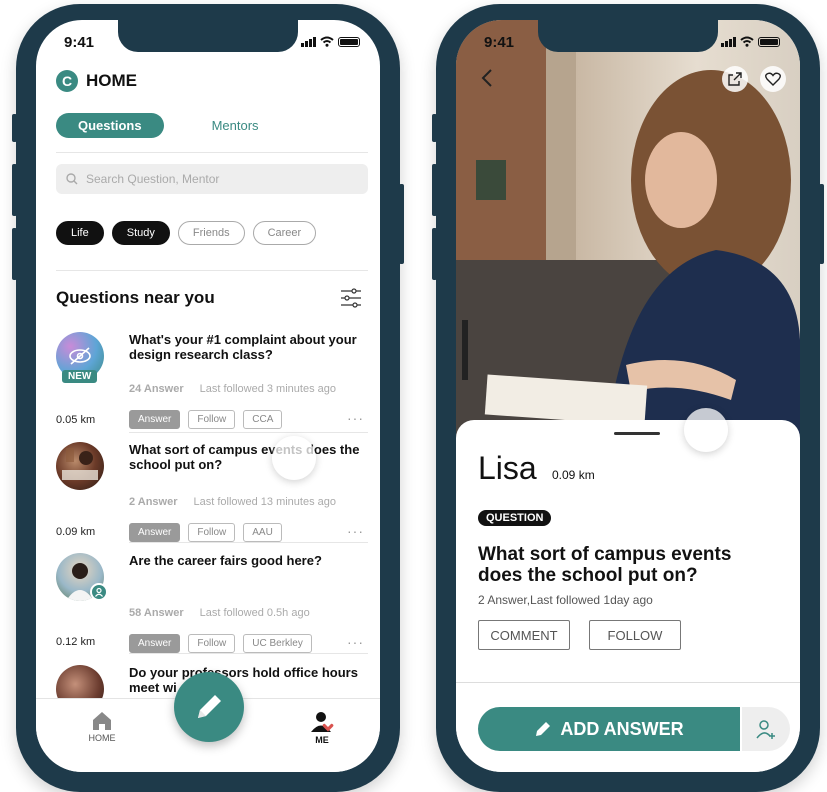 The width and height of the screenshot is (827, 792). What do you see at coordinates (264, 502) in the screenshot?
I see `last-followed: Last followed 13 minutes ago` at bounding box center [264, 502].